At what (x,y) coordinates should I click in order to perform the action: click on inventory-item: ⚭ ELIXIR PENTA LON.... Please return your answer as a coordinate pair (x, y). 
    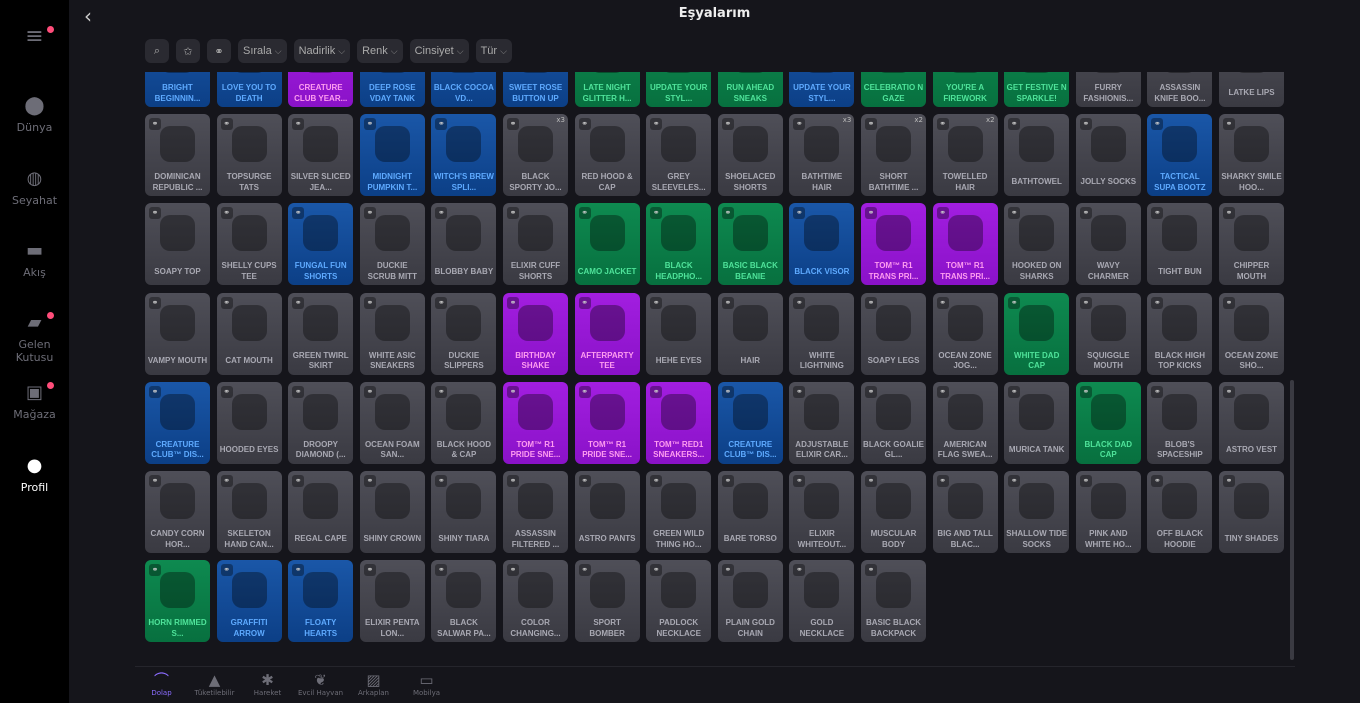
    Looking at the image, I should click on (392, 601).